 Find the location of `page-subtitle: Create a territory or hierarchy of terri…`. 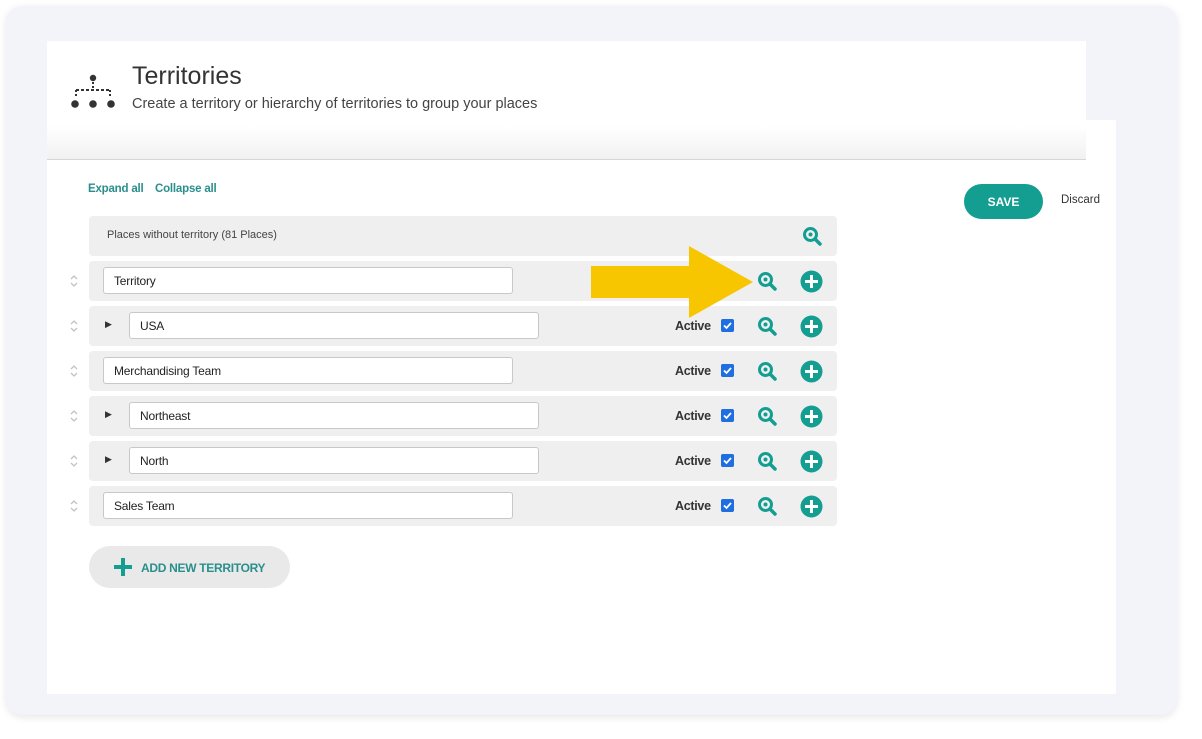

page-subtitle: Create a territory or hierarchy of terri… is located at coordinates (335, 104).